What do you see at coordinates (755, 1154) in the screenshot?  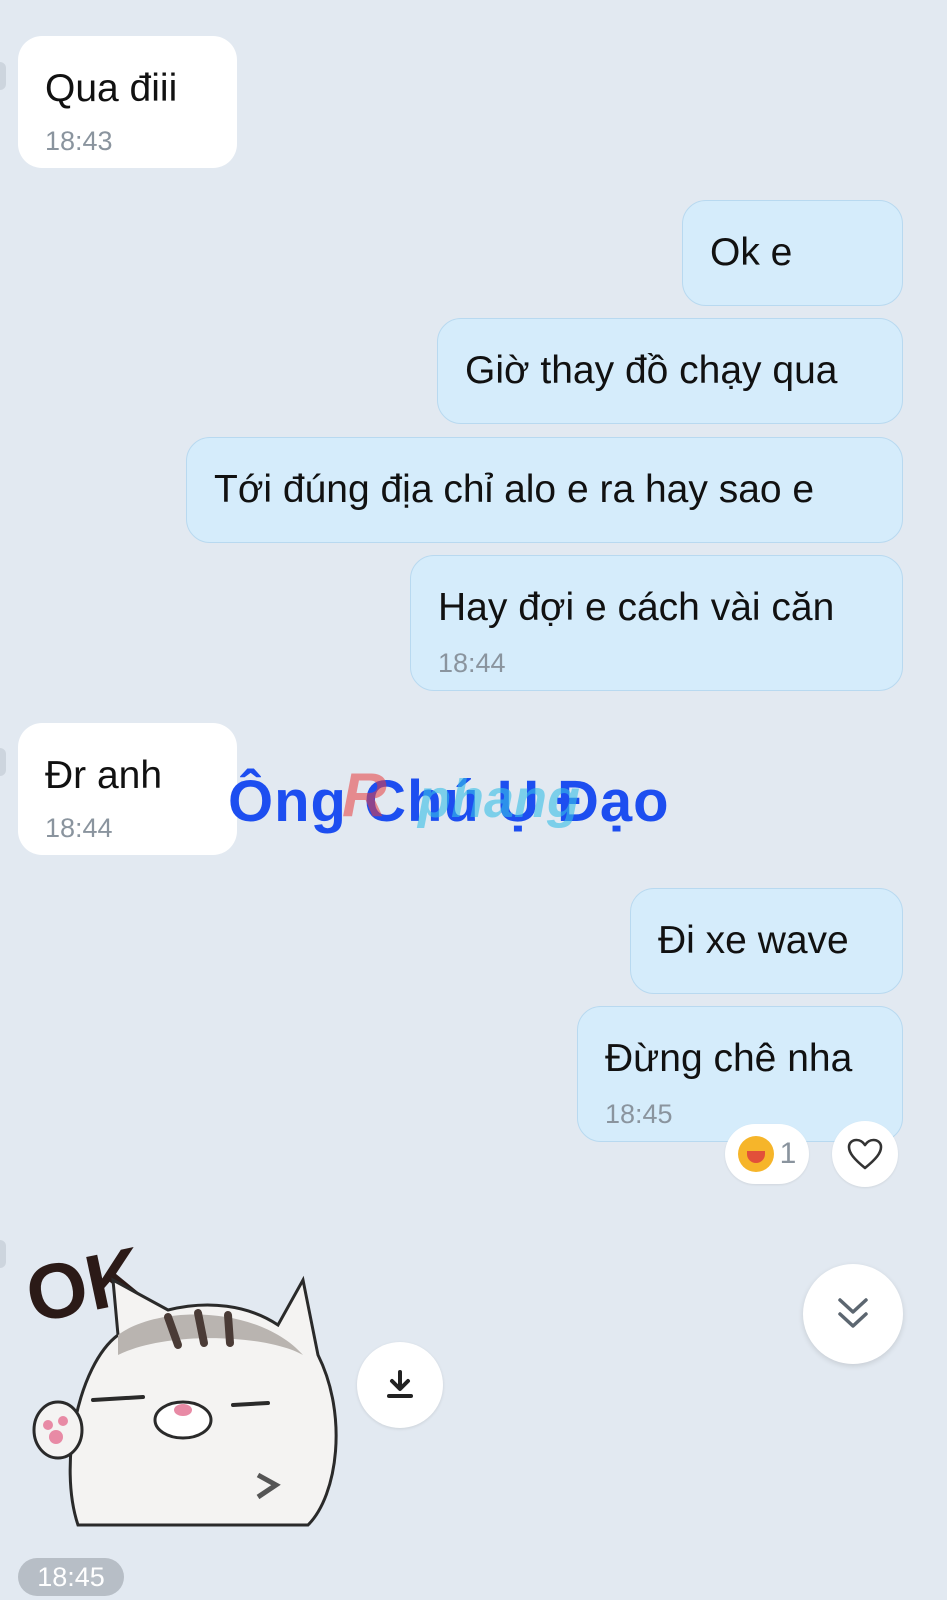 I see `laughing-crying-emoji-icon` at bounding box center [755, 1154].